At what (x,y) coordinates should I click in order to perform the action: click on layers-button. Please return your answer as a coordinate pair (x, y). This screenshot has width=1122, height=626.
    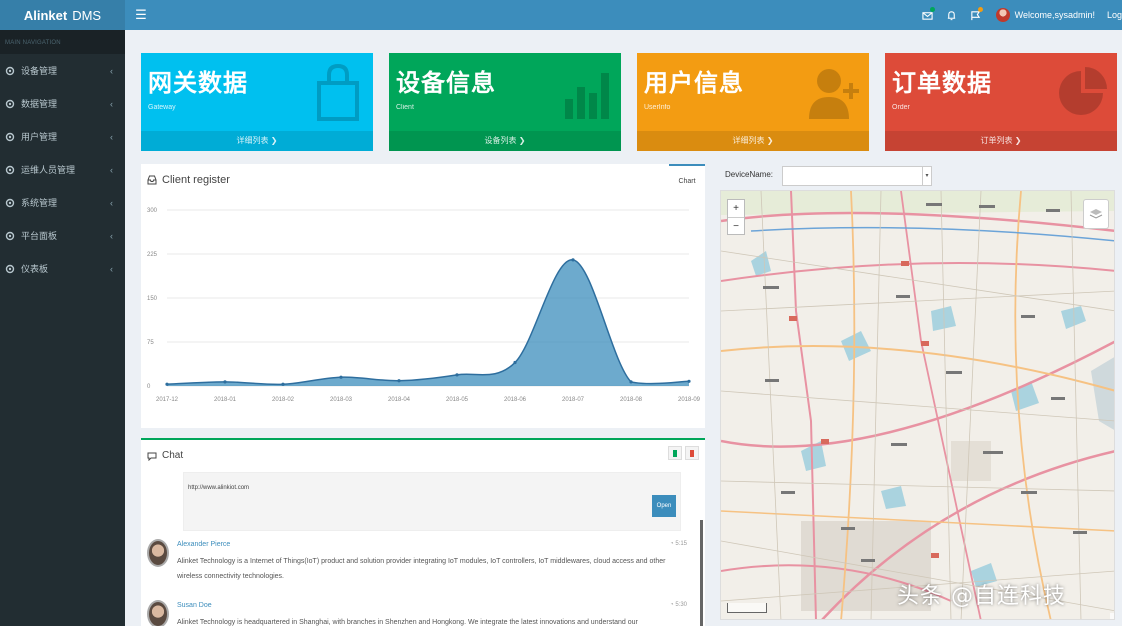
    Looking at the image, I should click on (1096, 214).